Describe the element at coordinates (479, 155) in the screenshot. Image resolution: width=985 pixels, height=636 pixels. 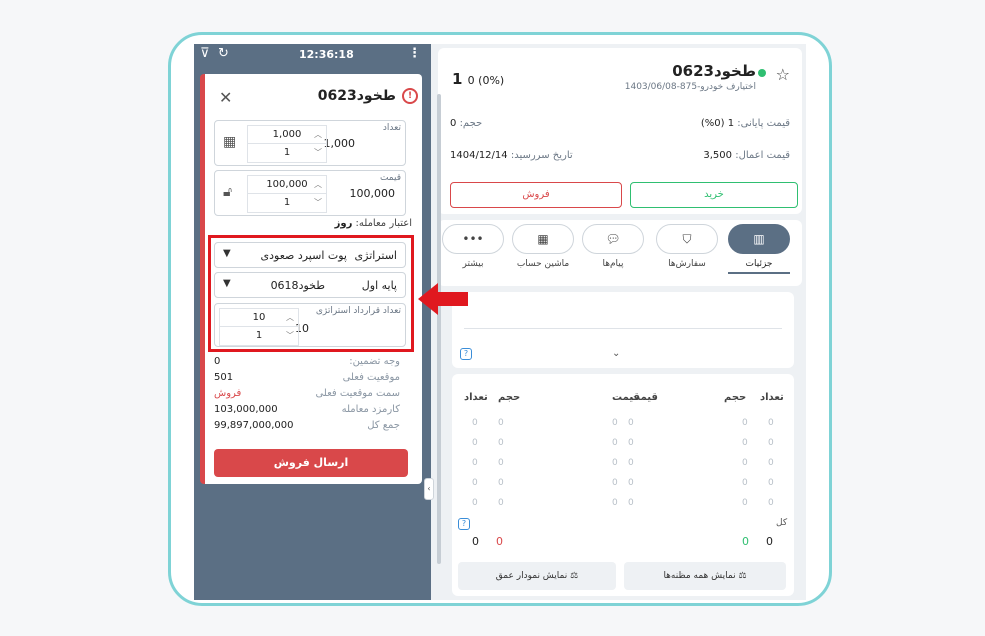
I see `expiry-value: 1404/12/14` at that location.